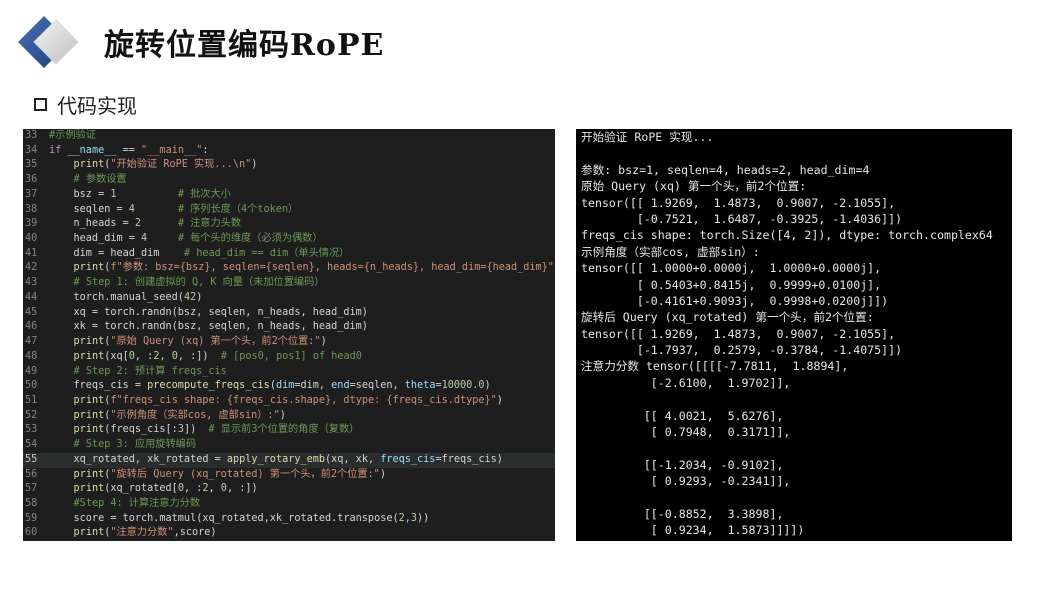  What do you see at coordinates (289, 151) in the screenshot?
I see `code-line: 34 if __name__ == "__main__":` at bounding box center [289, 151].